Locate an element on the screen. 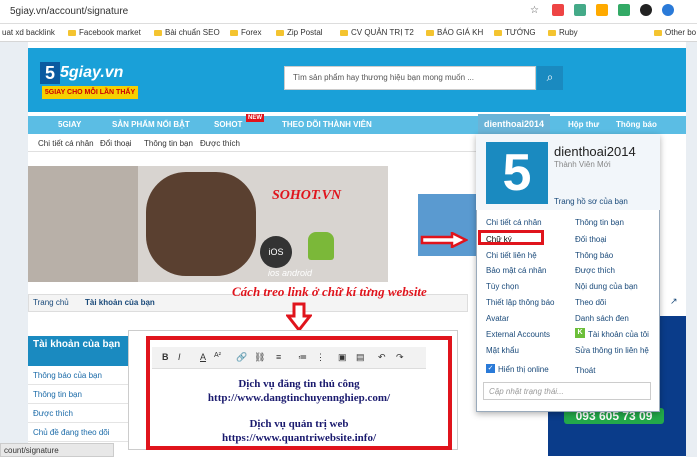  subnav-item: Thông tin bạn is located at coordinates (168, 143).